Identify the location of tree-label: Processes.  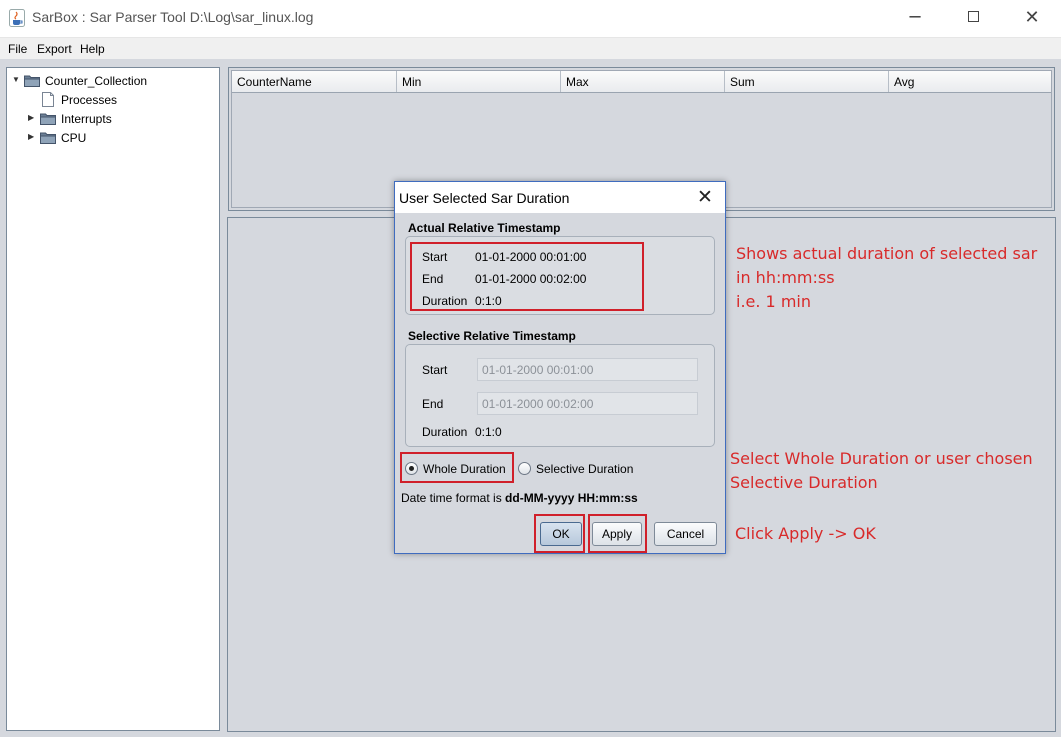
(89, 100).